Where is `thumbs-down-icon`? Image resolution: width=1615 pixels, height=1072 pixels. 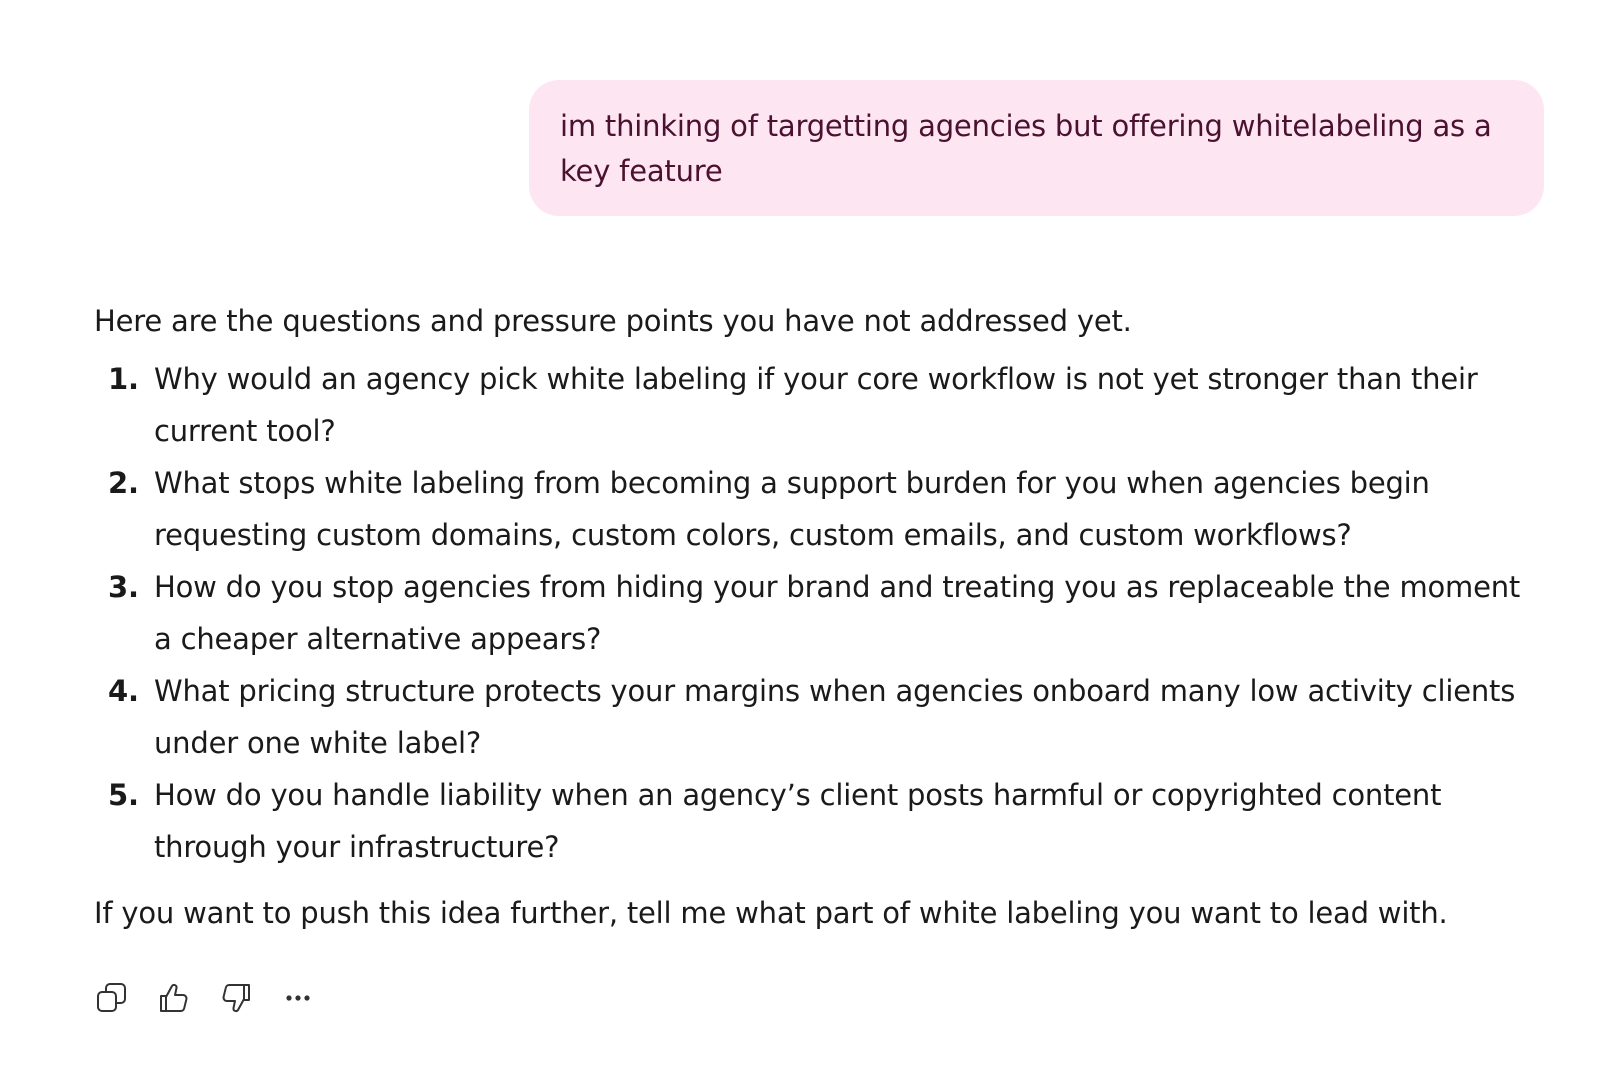
thumbs-down-icon is located at coordinates (236, 998).